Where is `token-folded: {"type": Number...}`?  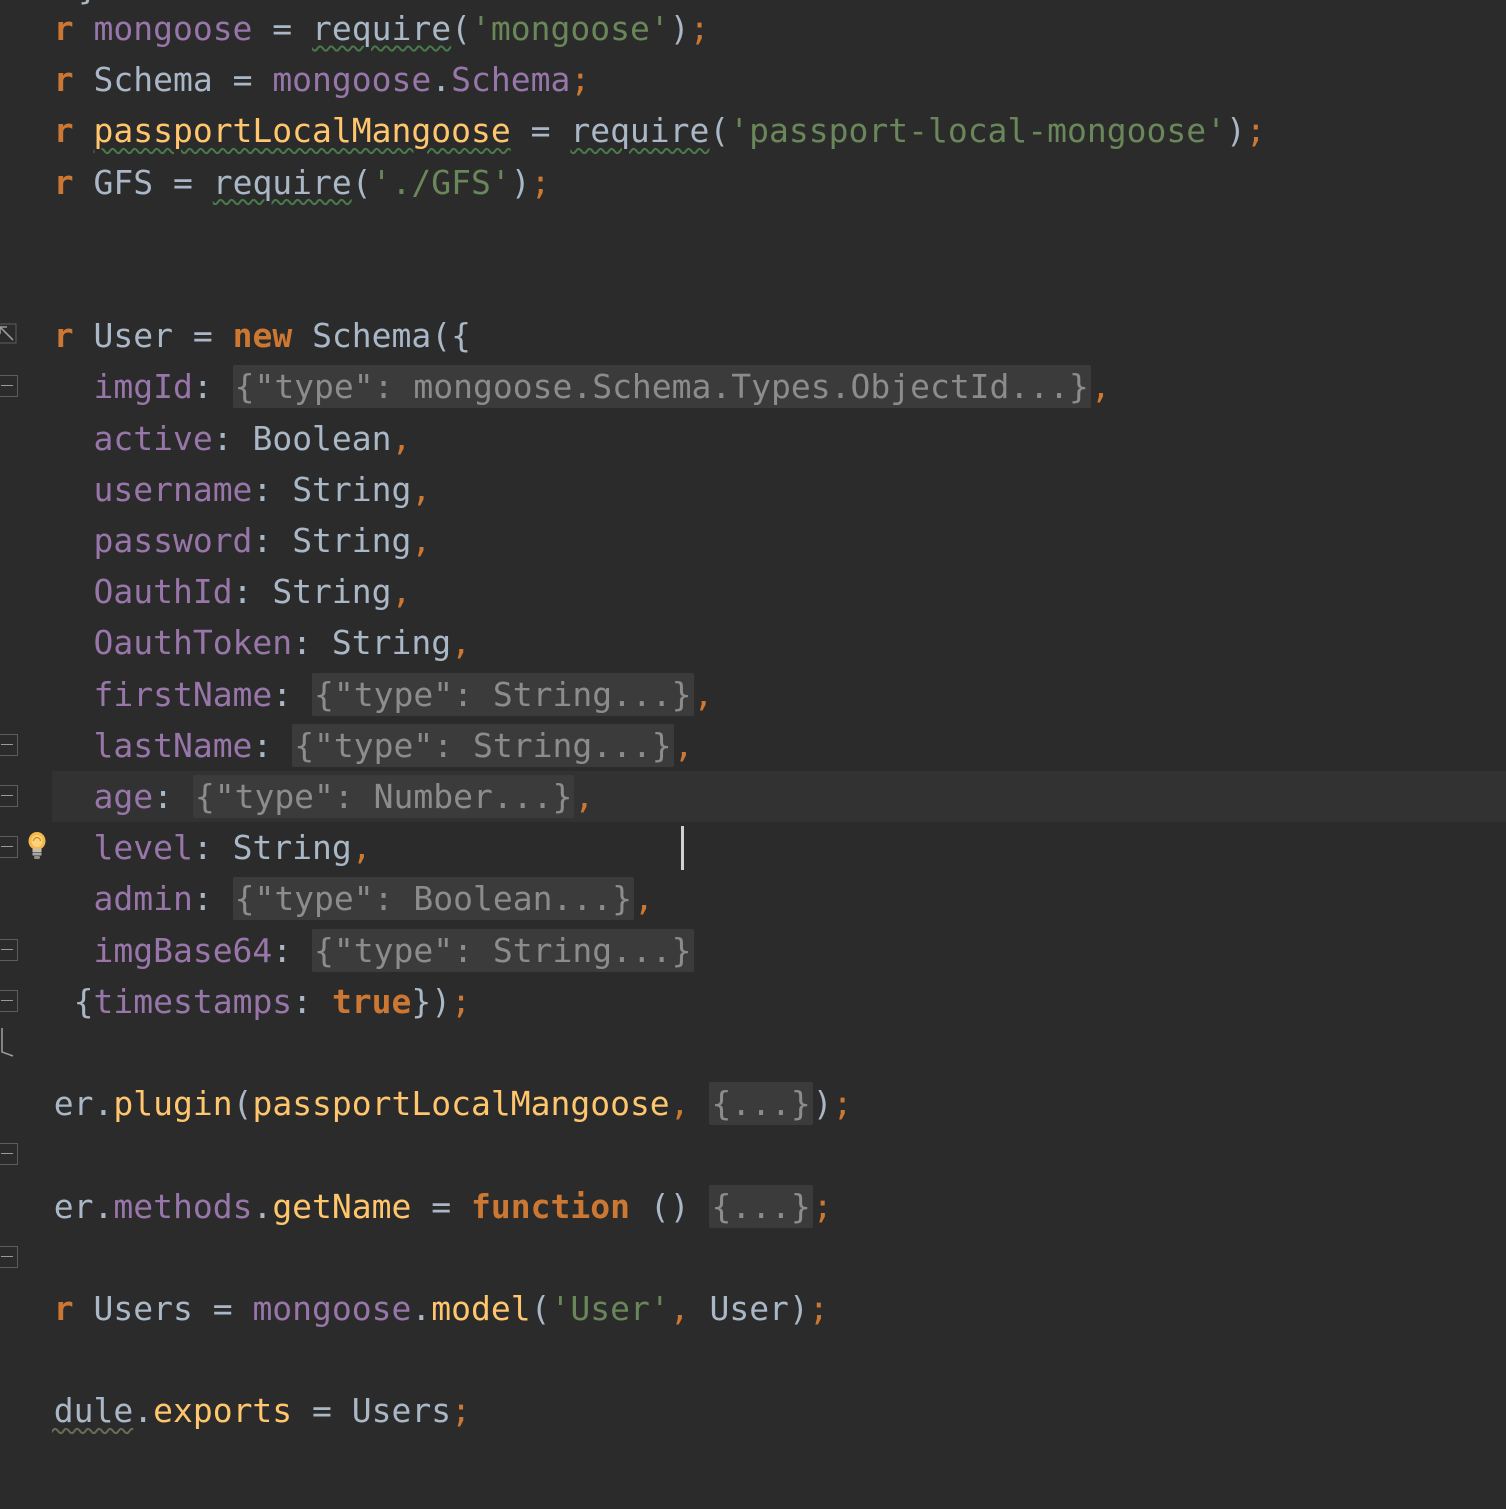
token-folded: {"type": Number...} is located at coordinates (383, 796).